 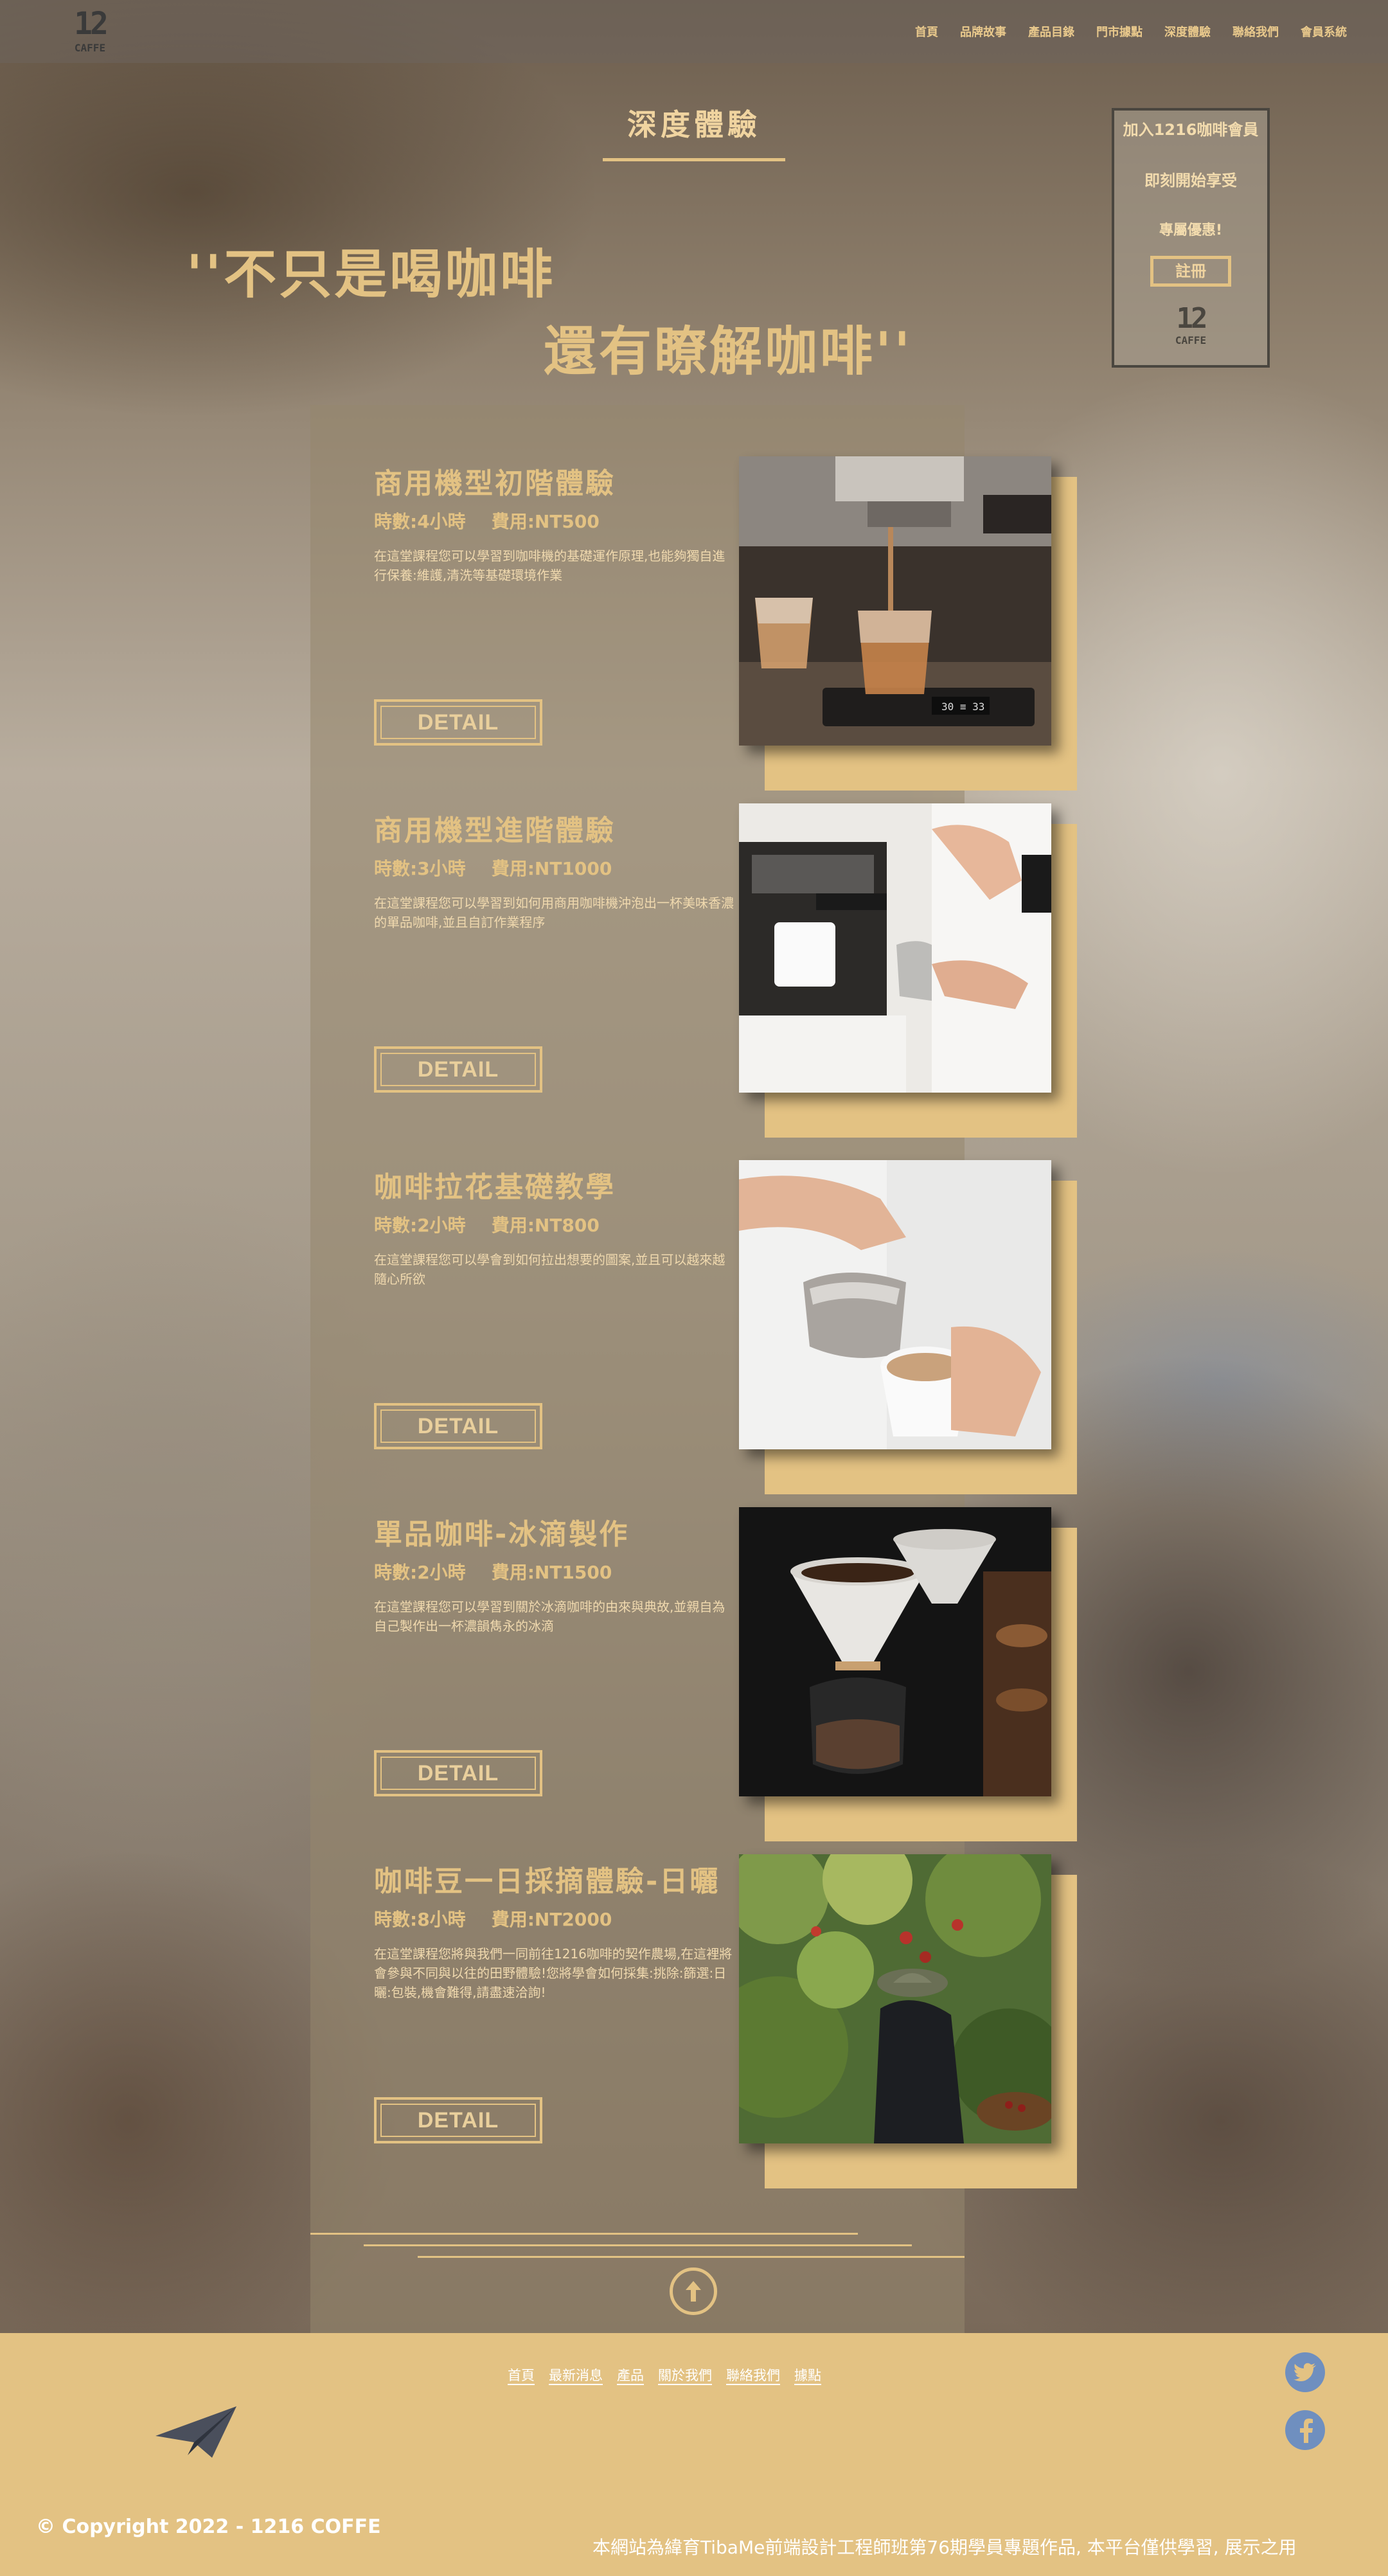 I want to click on course-fee: 費用:NT2000, so click(x=551, y=1919).